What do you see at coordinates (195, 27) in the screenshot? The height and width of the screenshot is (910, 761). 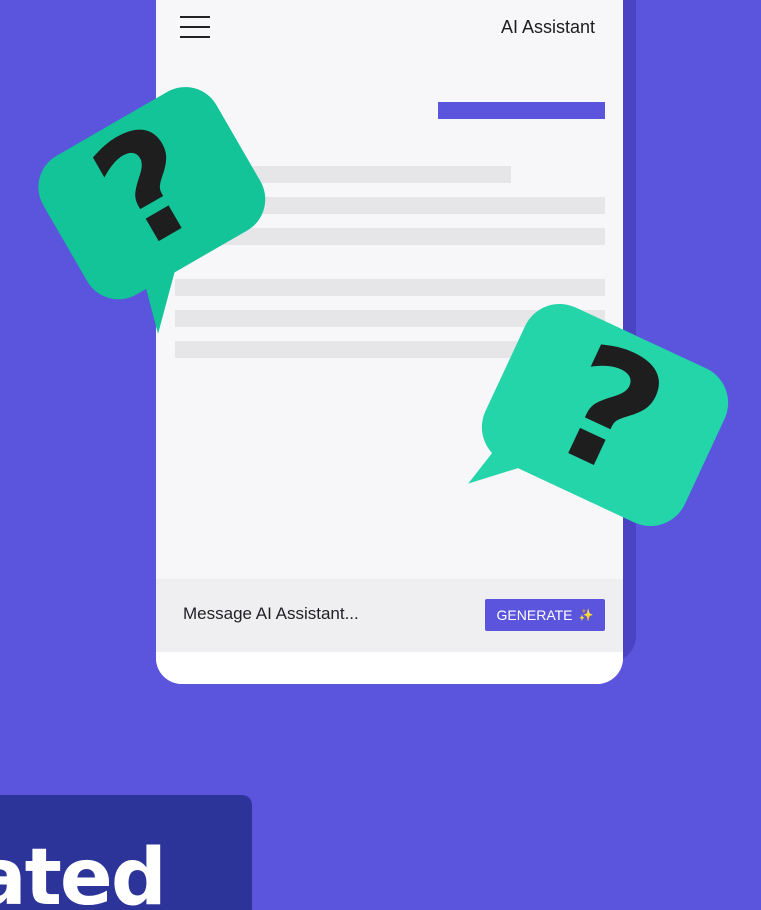 I see `hamburger-menu-icon` at bounding box center [195, 27].